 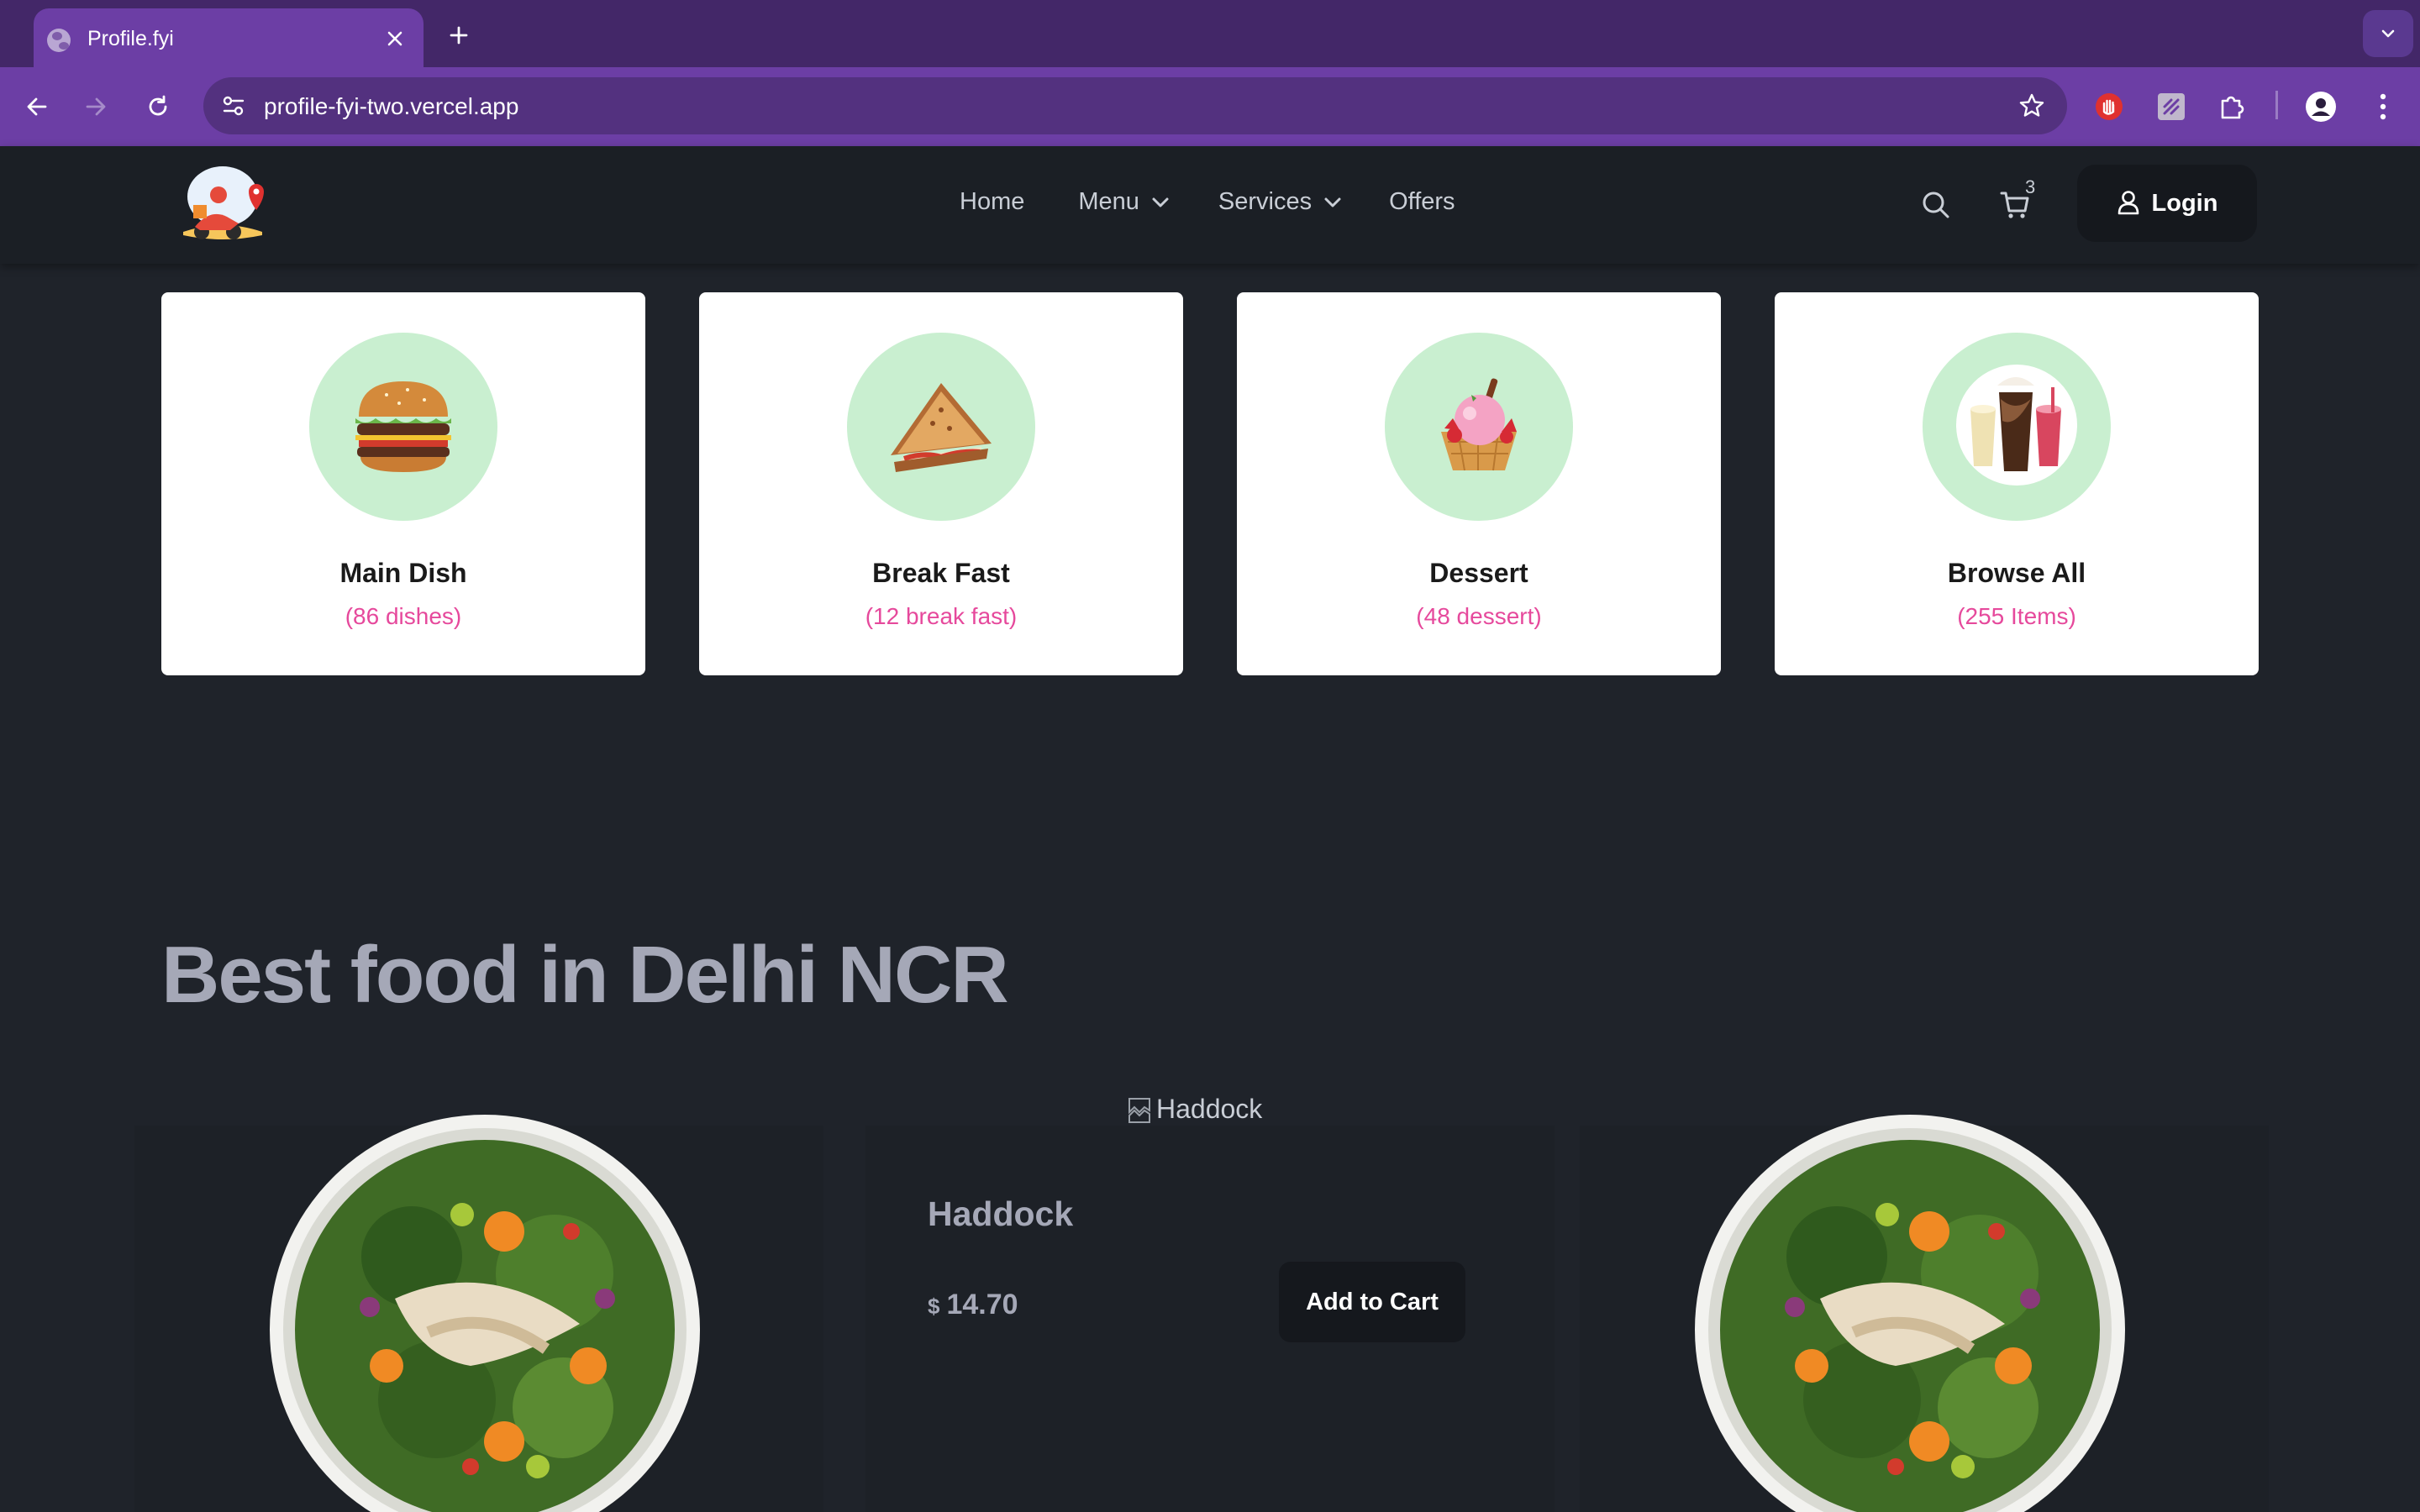 I want to click on login-label: Login, so click(x=2184, y=203).